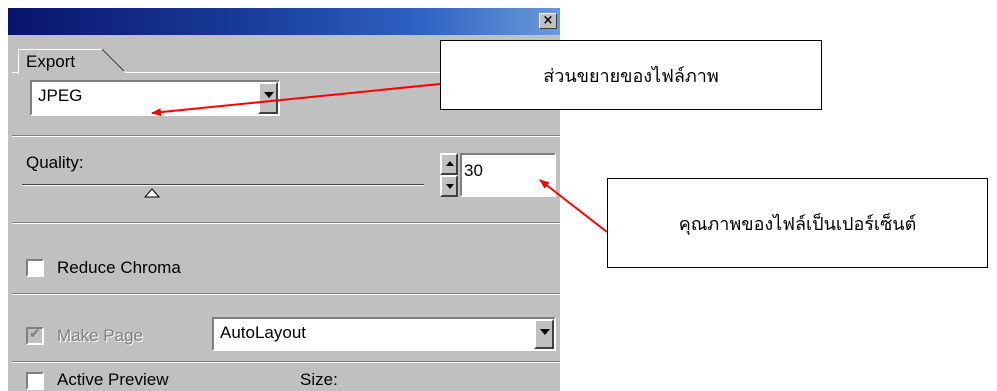  Describe the element at coordinates (473, 170) in the screenshot. I see `quality-input-value: 30` at that location.